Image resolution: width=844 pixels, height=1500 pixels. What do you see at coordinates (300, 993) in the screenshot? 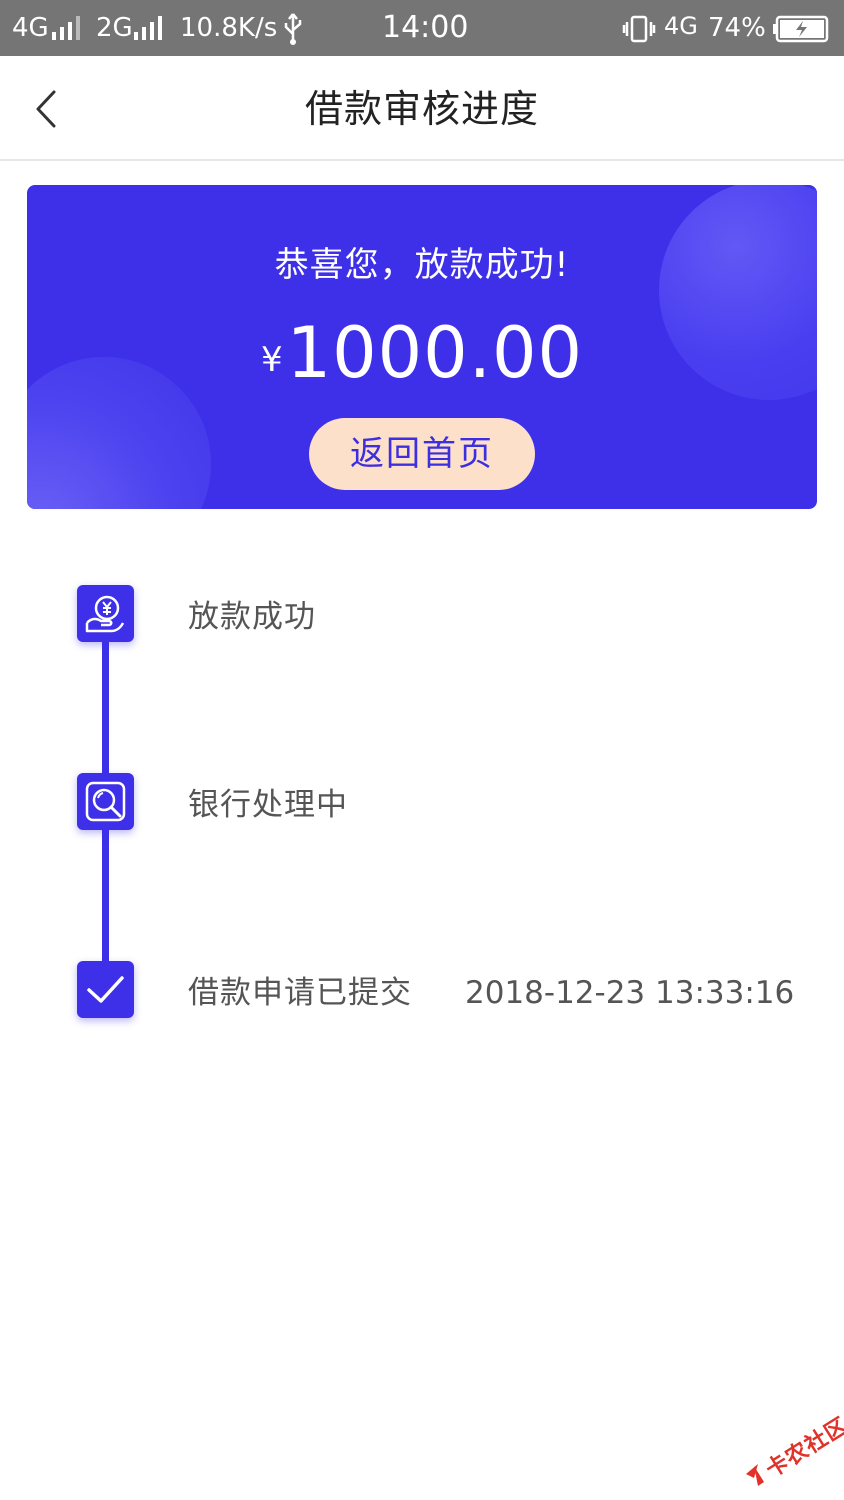
I see `step-label-submitted: 借款申请已提交` at bounding box center [300, 993].